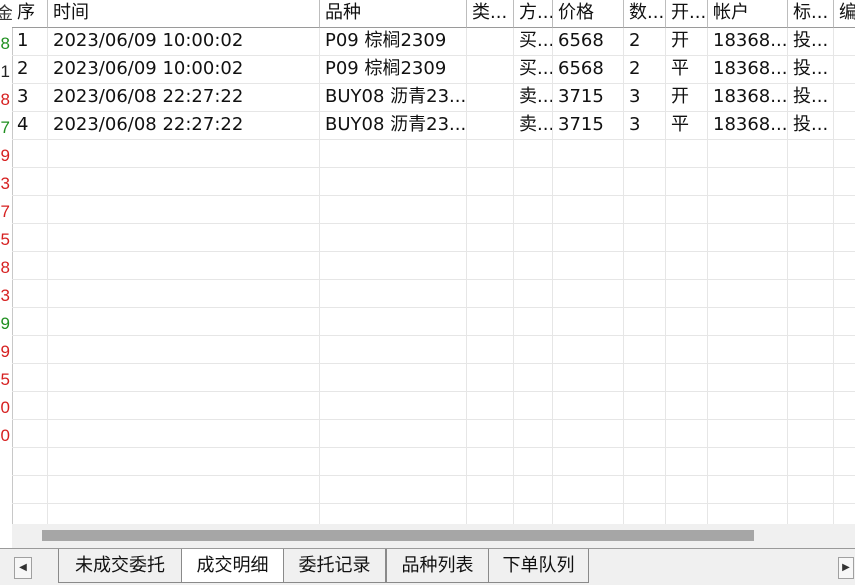 The image size is (855, 585). What do you see at coordinates (5, 183) in the screenshot?
I see `left-strip-value: 3` at bounding box center [5, 183].